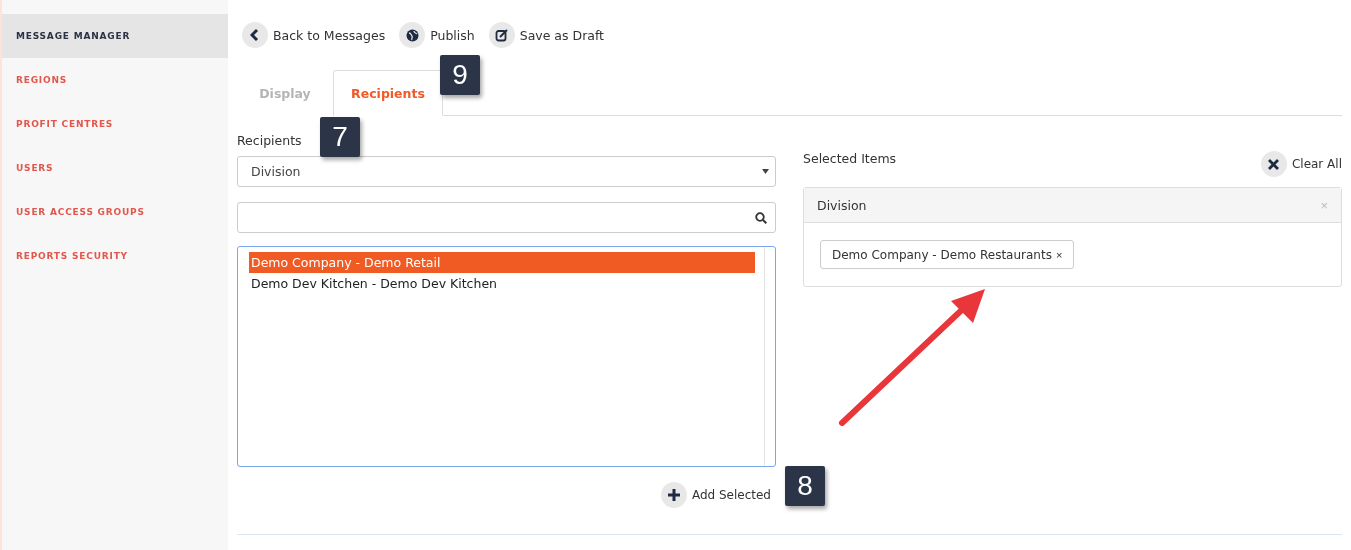 Image resolution: width=1351 pixels, height=550 pixels. What do you see at coordinates (1274, 164) in the screenshot?
I see `close-icon` at bounding box center [1274, 164].